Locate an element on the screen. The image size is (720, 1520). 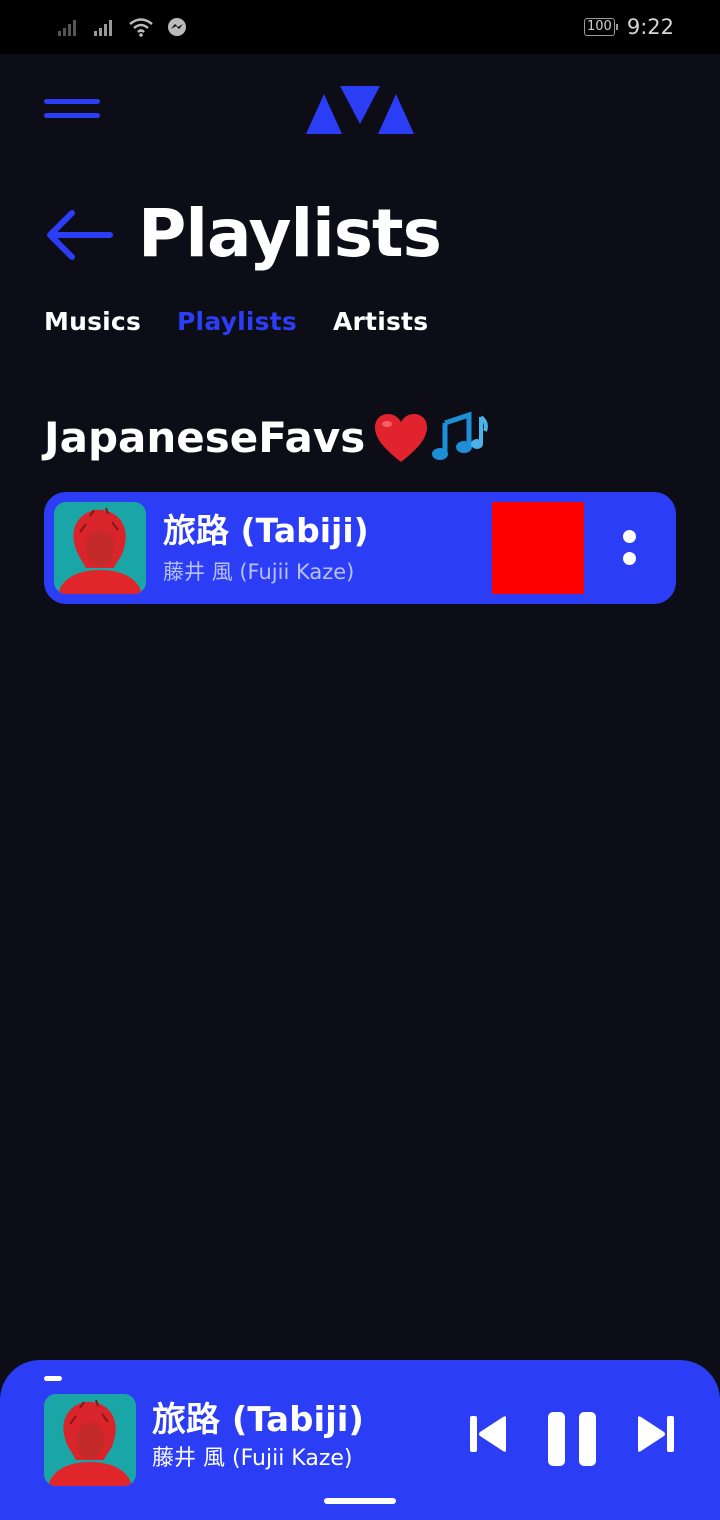
now-playing-artist: 藤井 風 (Fujii Kaze) is located at coordinates (252, 1458).